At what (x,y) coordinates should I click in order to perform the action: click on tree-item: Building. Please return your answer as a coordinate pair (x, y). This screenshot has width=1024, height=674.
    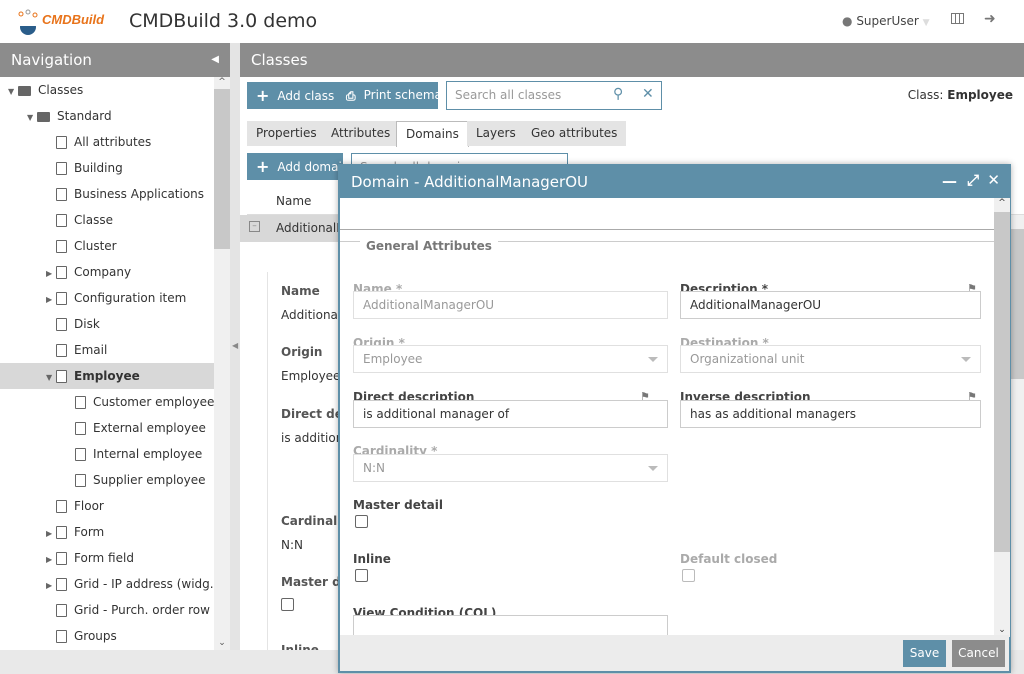
    Looking at the image, I should click on (107, 168).